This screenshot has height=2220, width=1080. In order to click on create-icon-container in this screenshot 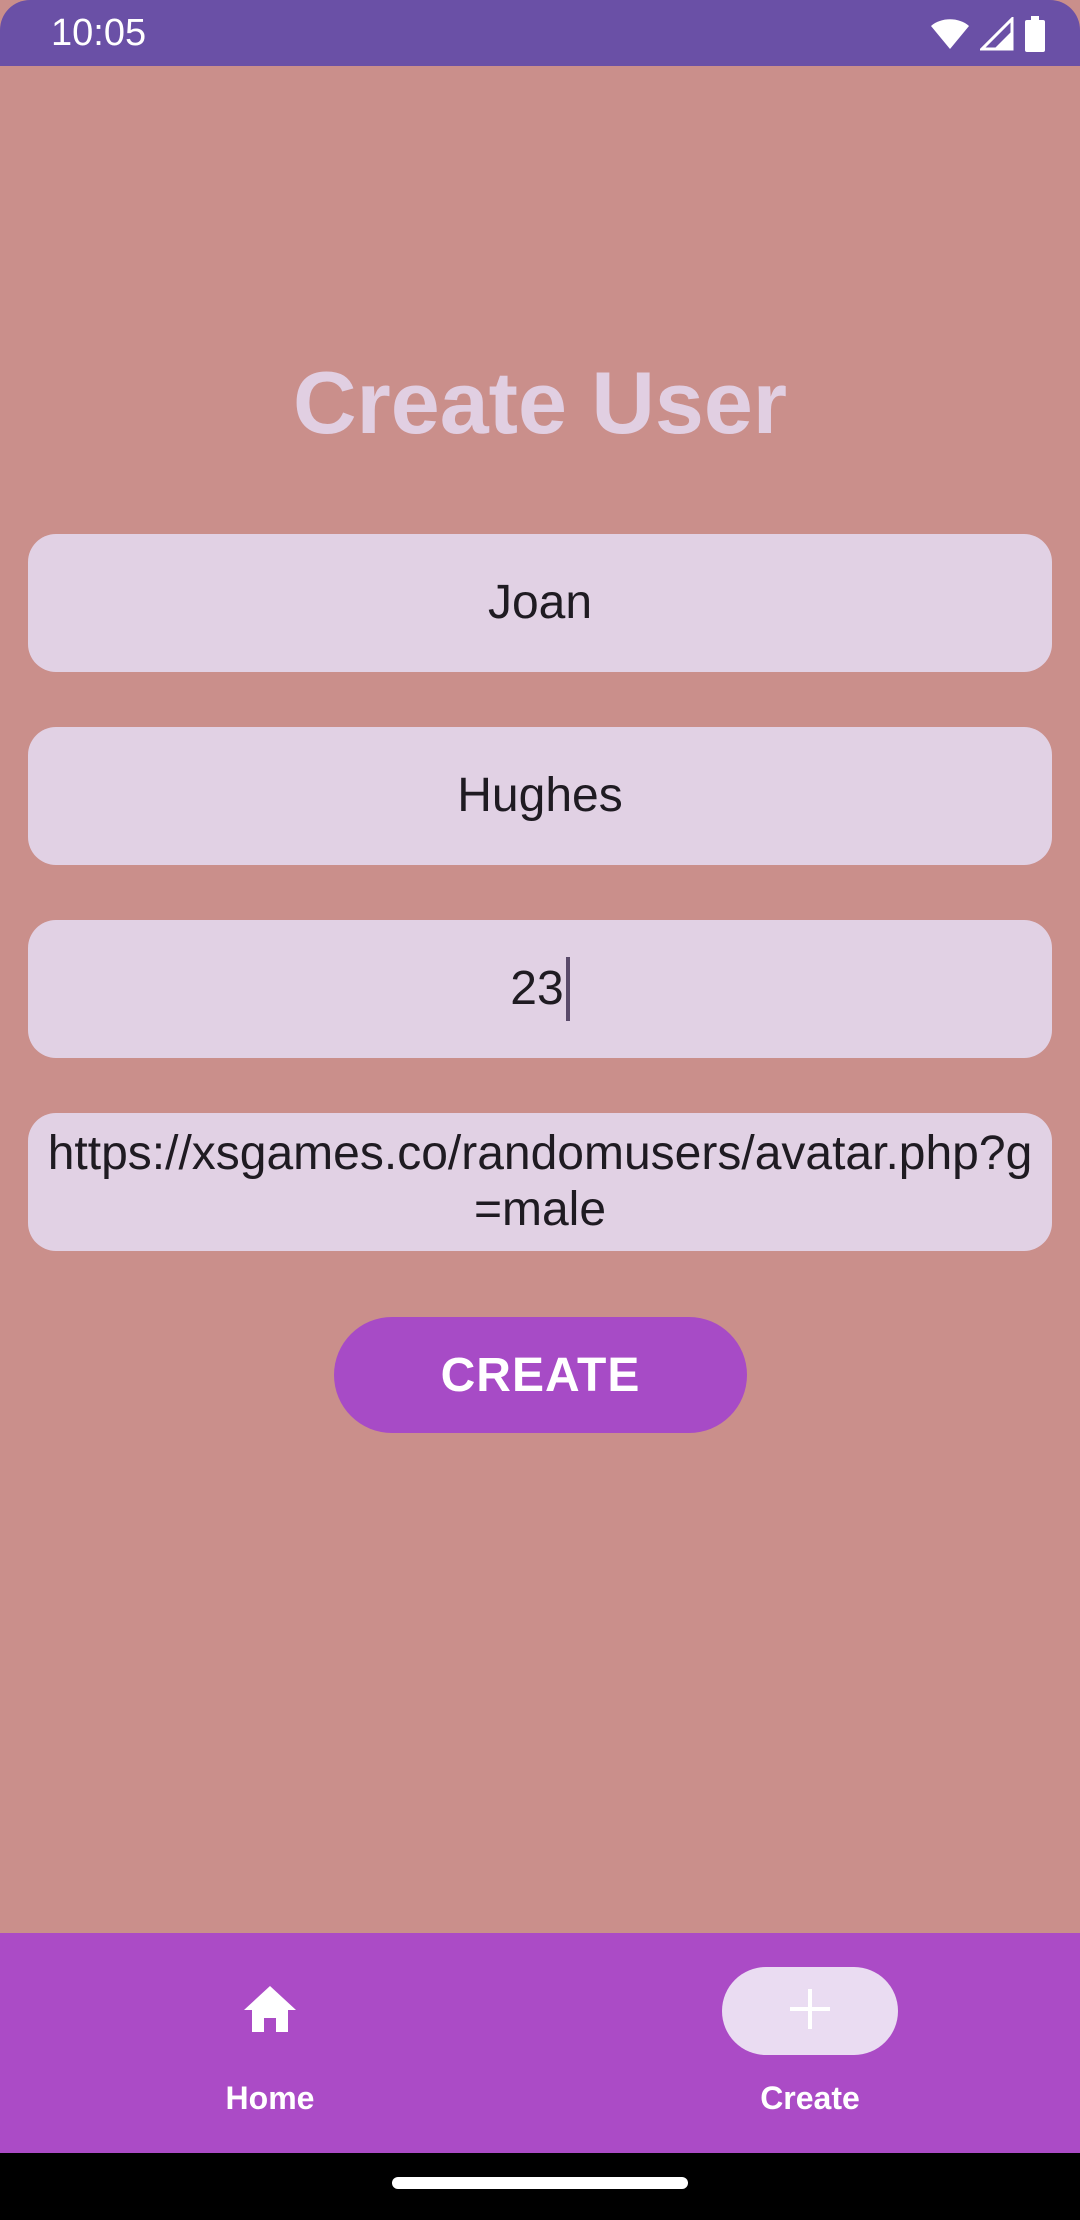, I will do `click(810, 2011)`.